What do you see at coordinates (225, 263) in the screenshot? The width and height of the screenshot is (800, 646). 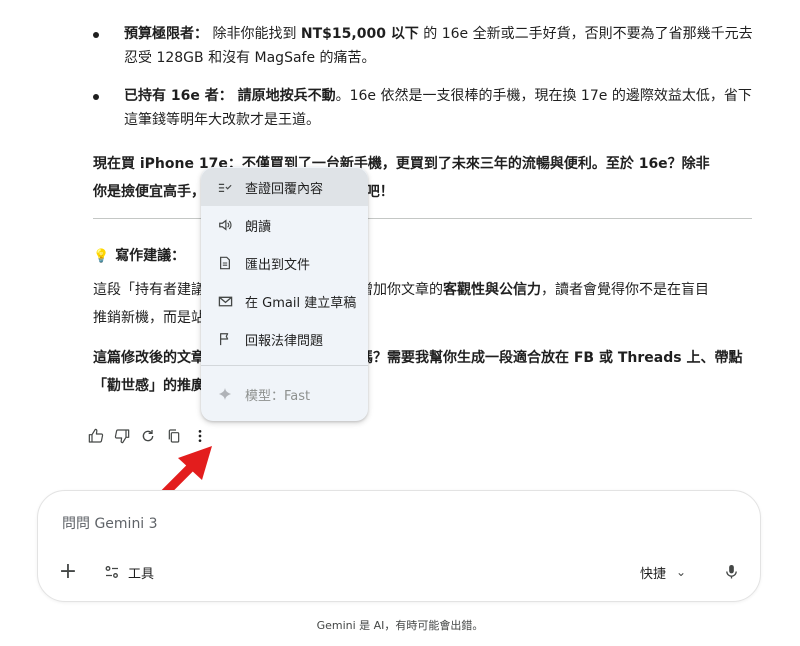 I see `document-icon` at bounding box center [225, 263].